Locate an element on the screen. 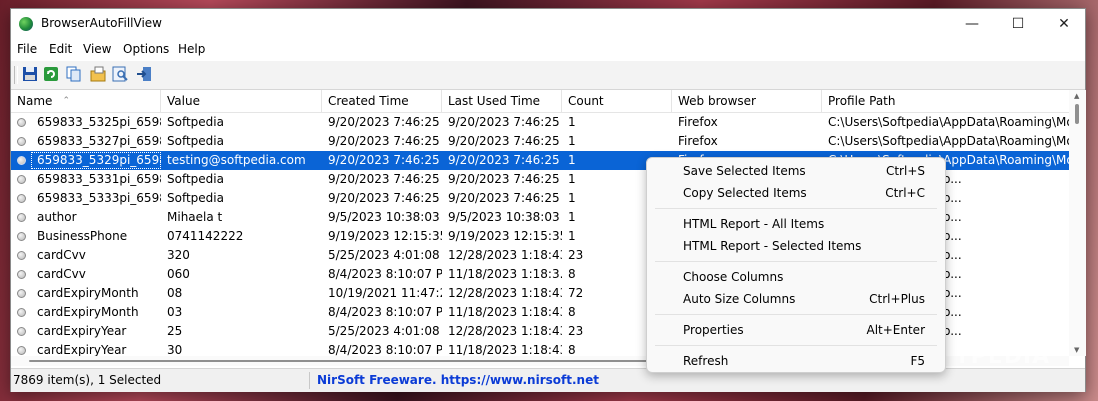 This screenshot has height=401, width=1098. cell-name: cardCvv is located at coordinates (61, 255).